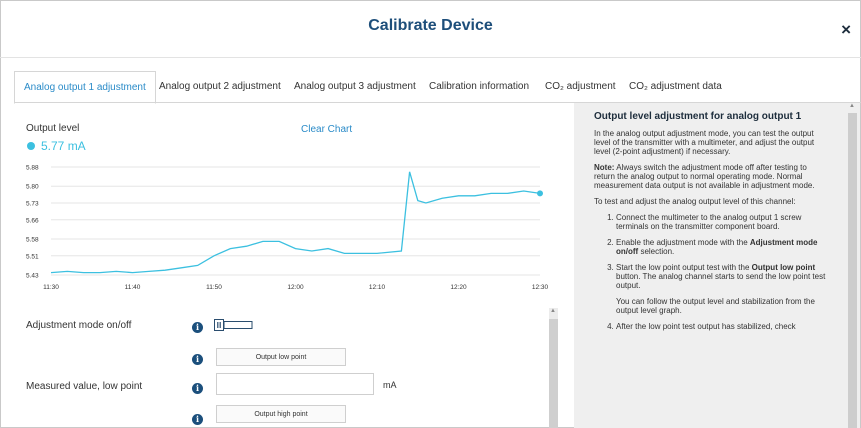 The width and height of the screenshot is (861, 428). Describe the element at coordinates (220, 86) in the screenshot. I see `tab-analog-output-2: Analog output 2 adjustment` at that location.